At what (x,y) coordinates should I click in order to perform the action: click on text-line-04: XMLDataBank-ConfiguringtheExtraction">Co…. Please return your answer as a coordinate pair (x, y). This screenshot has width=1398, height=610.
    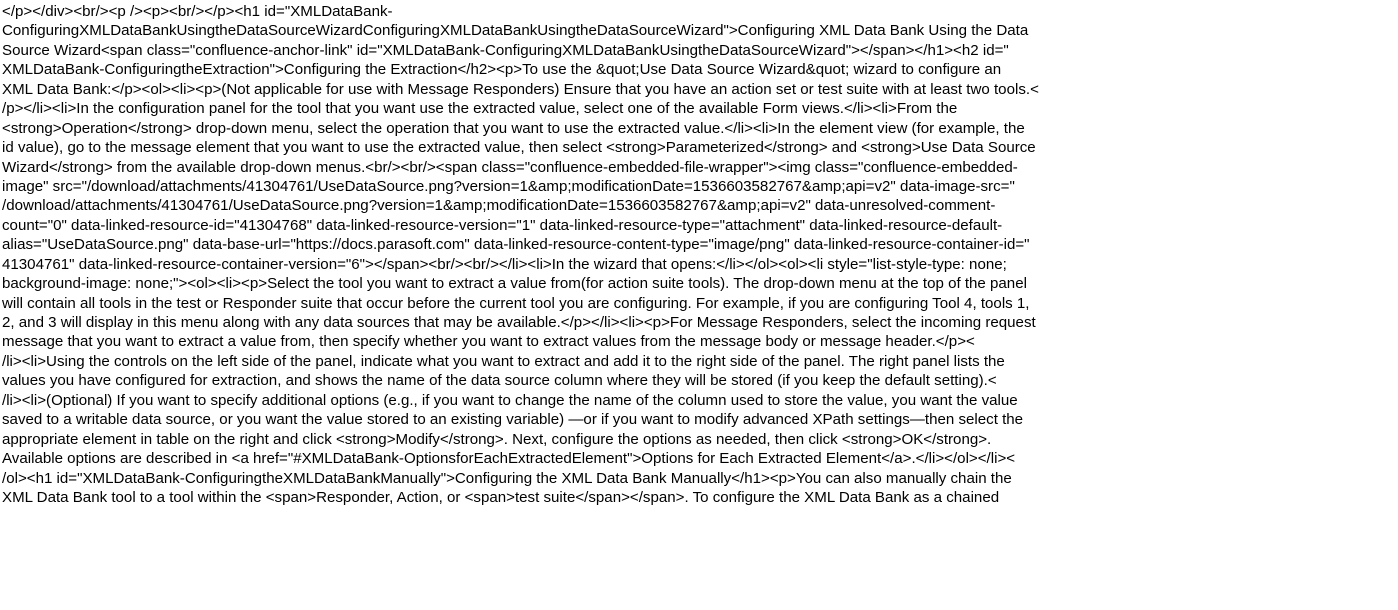
    Looking at the image, I should click on (502, 70).